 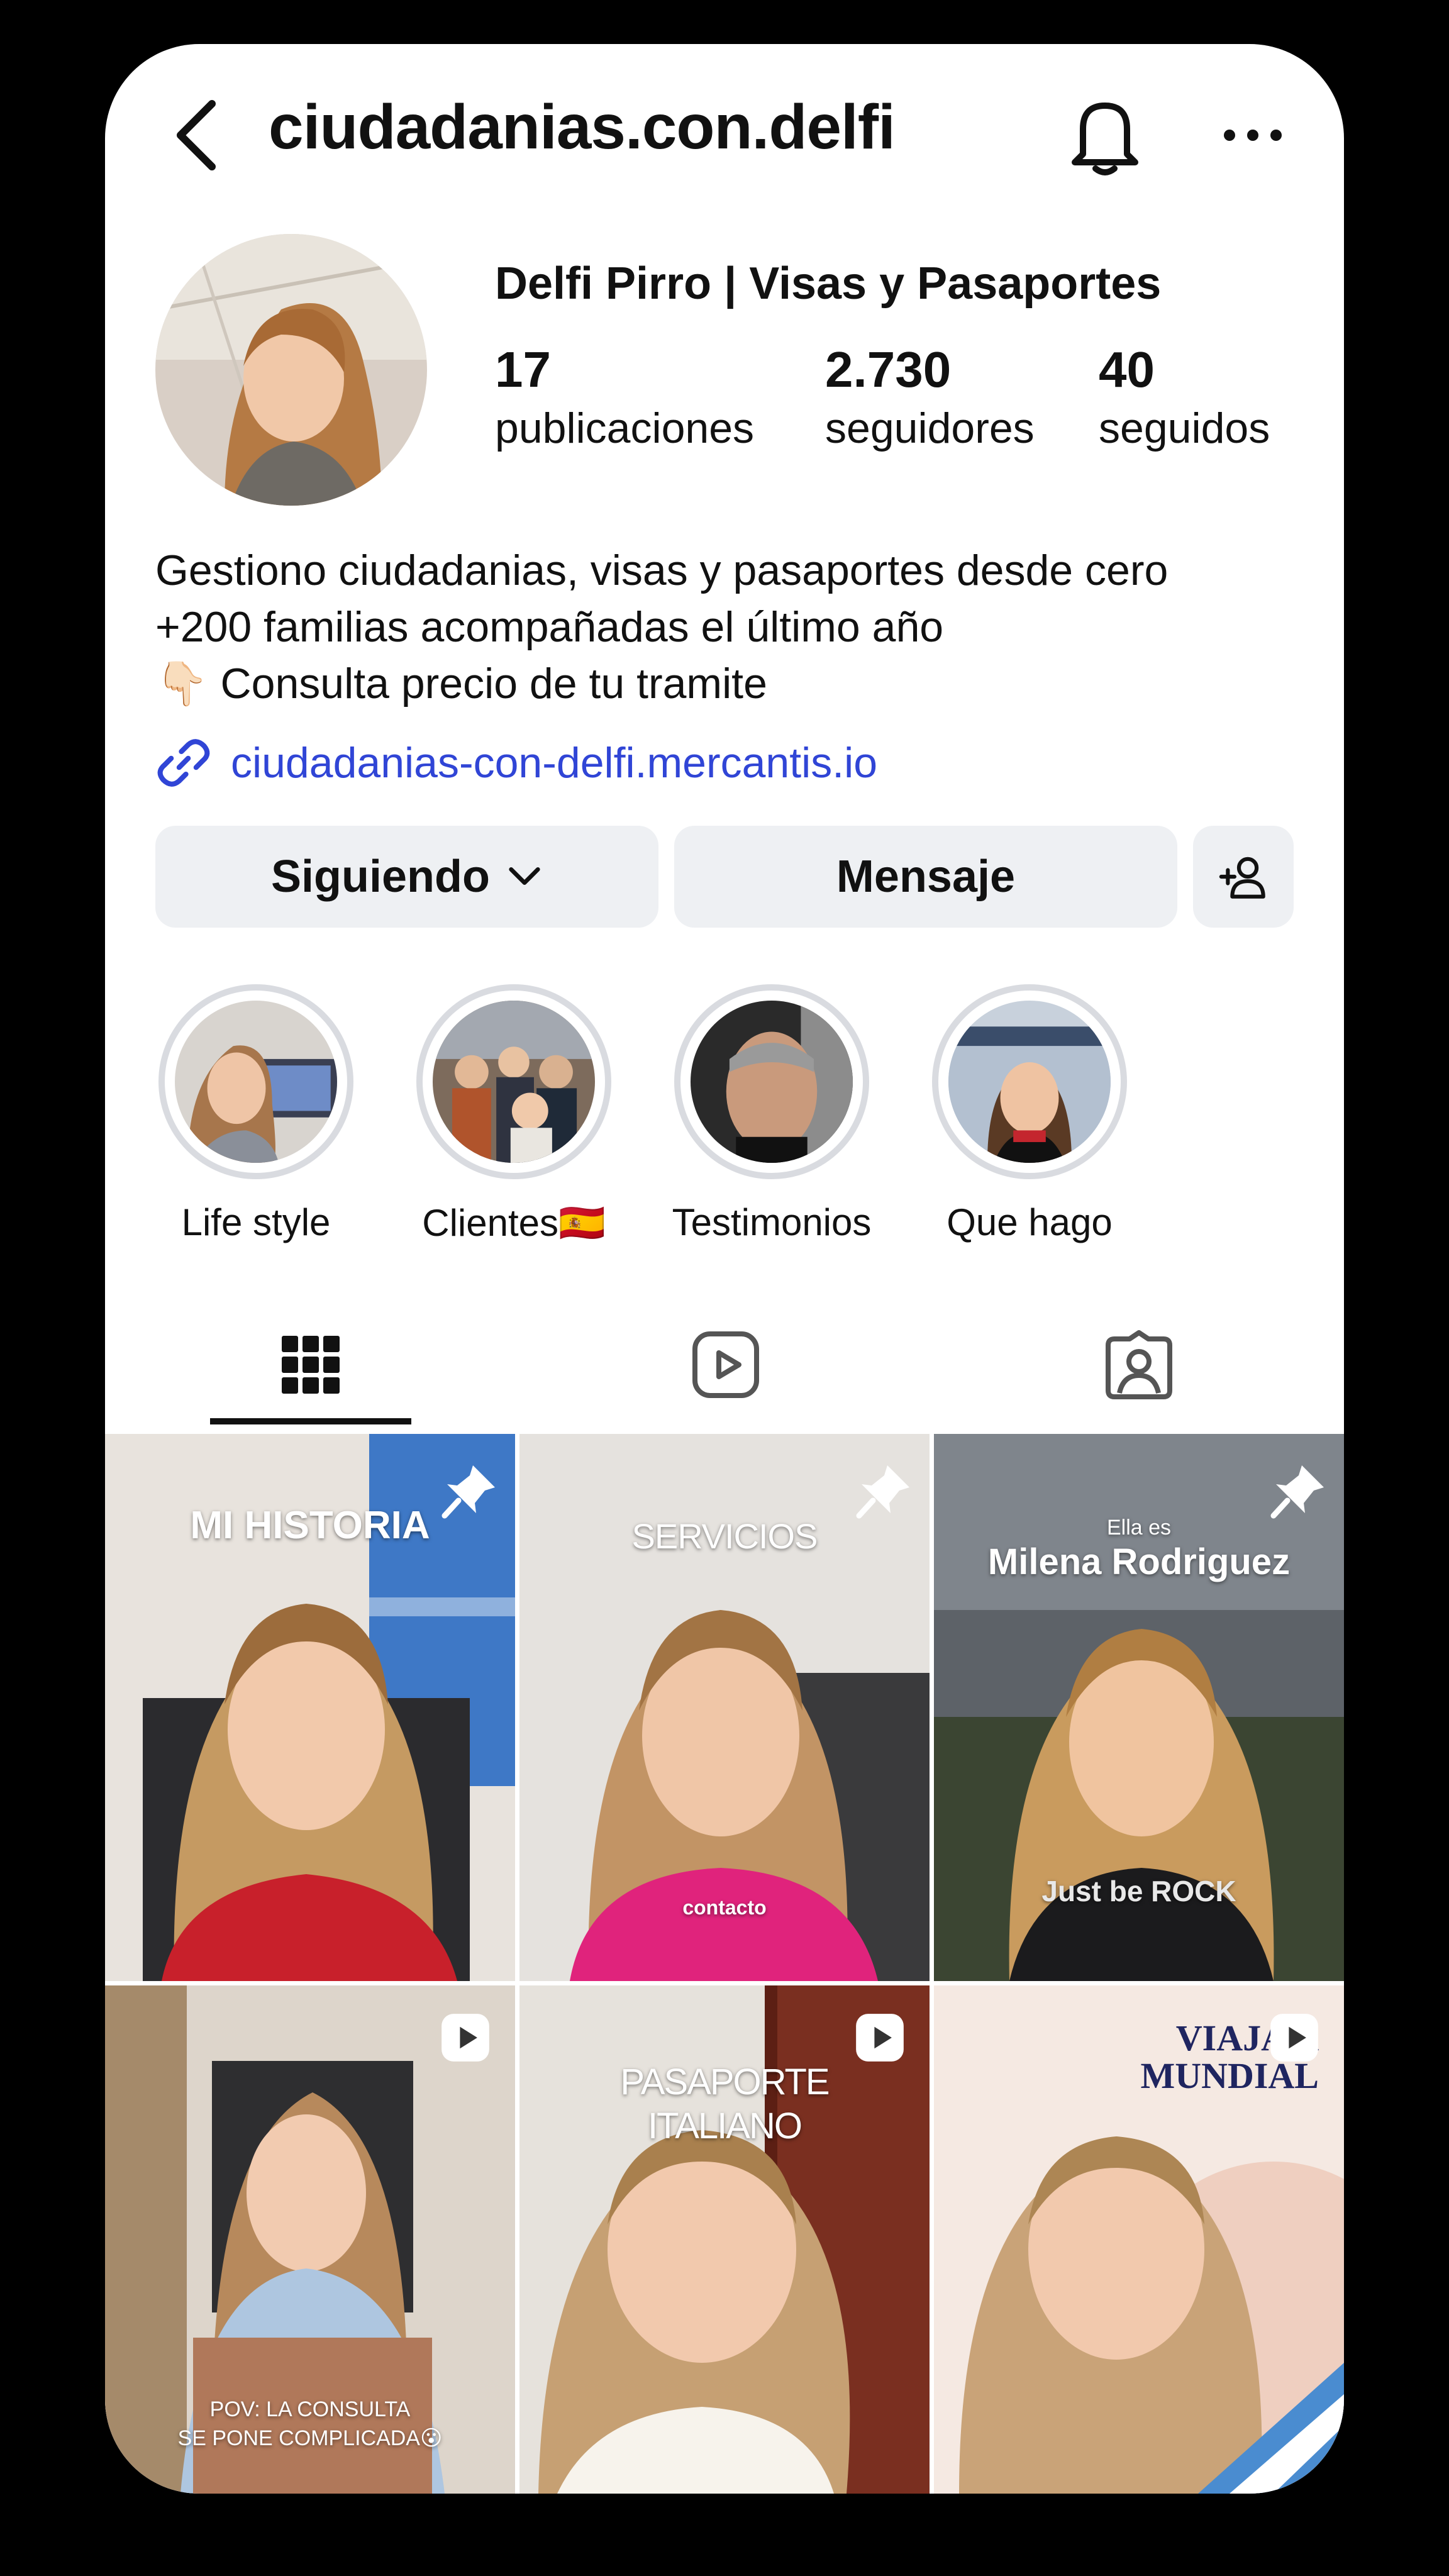 I want to click on bell-icon, so click(x=1105, y=135).